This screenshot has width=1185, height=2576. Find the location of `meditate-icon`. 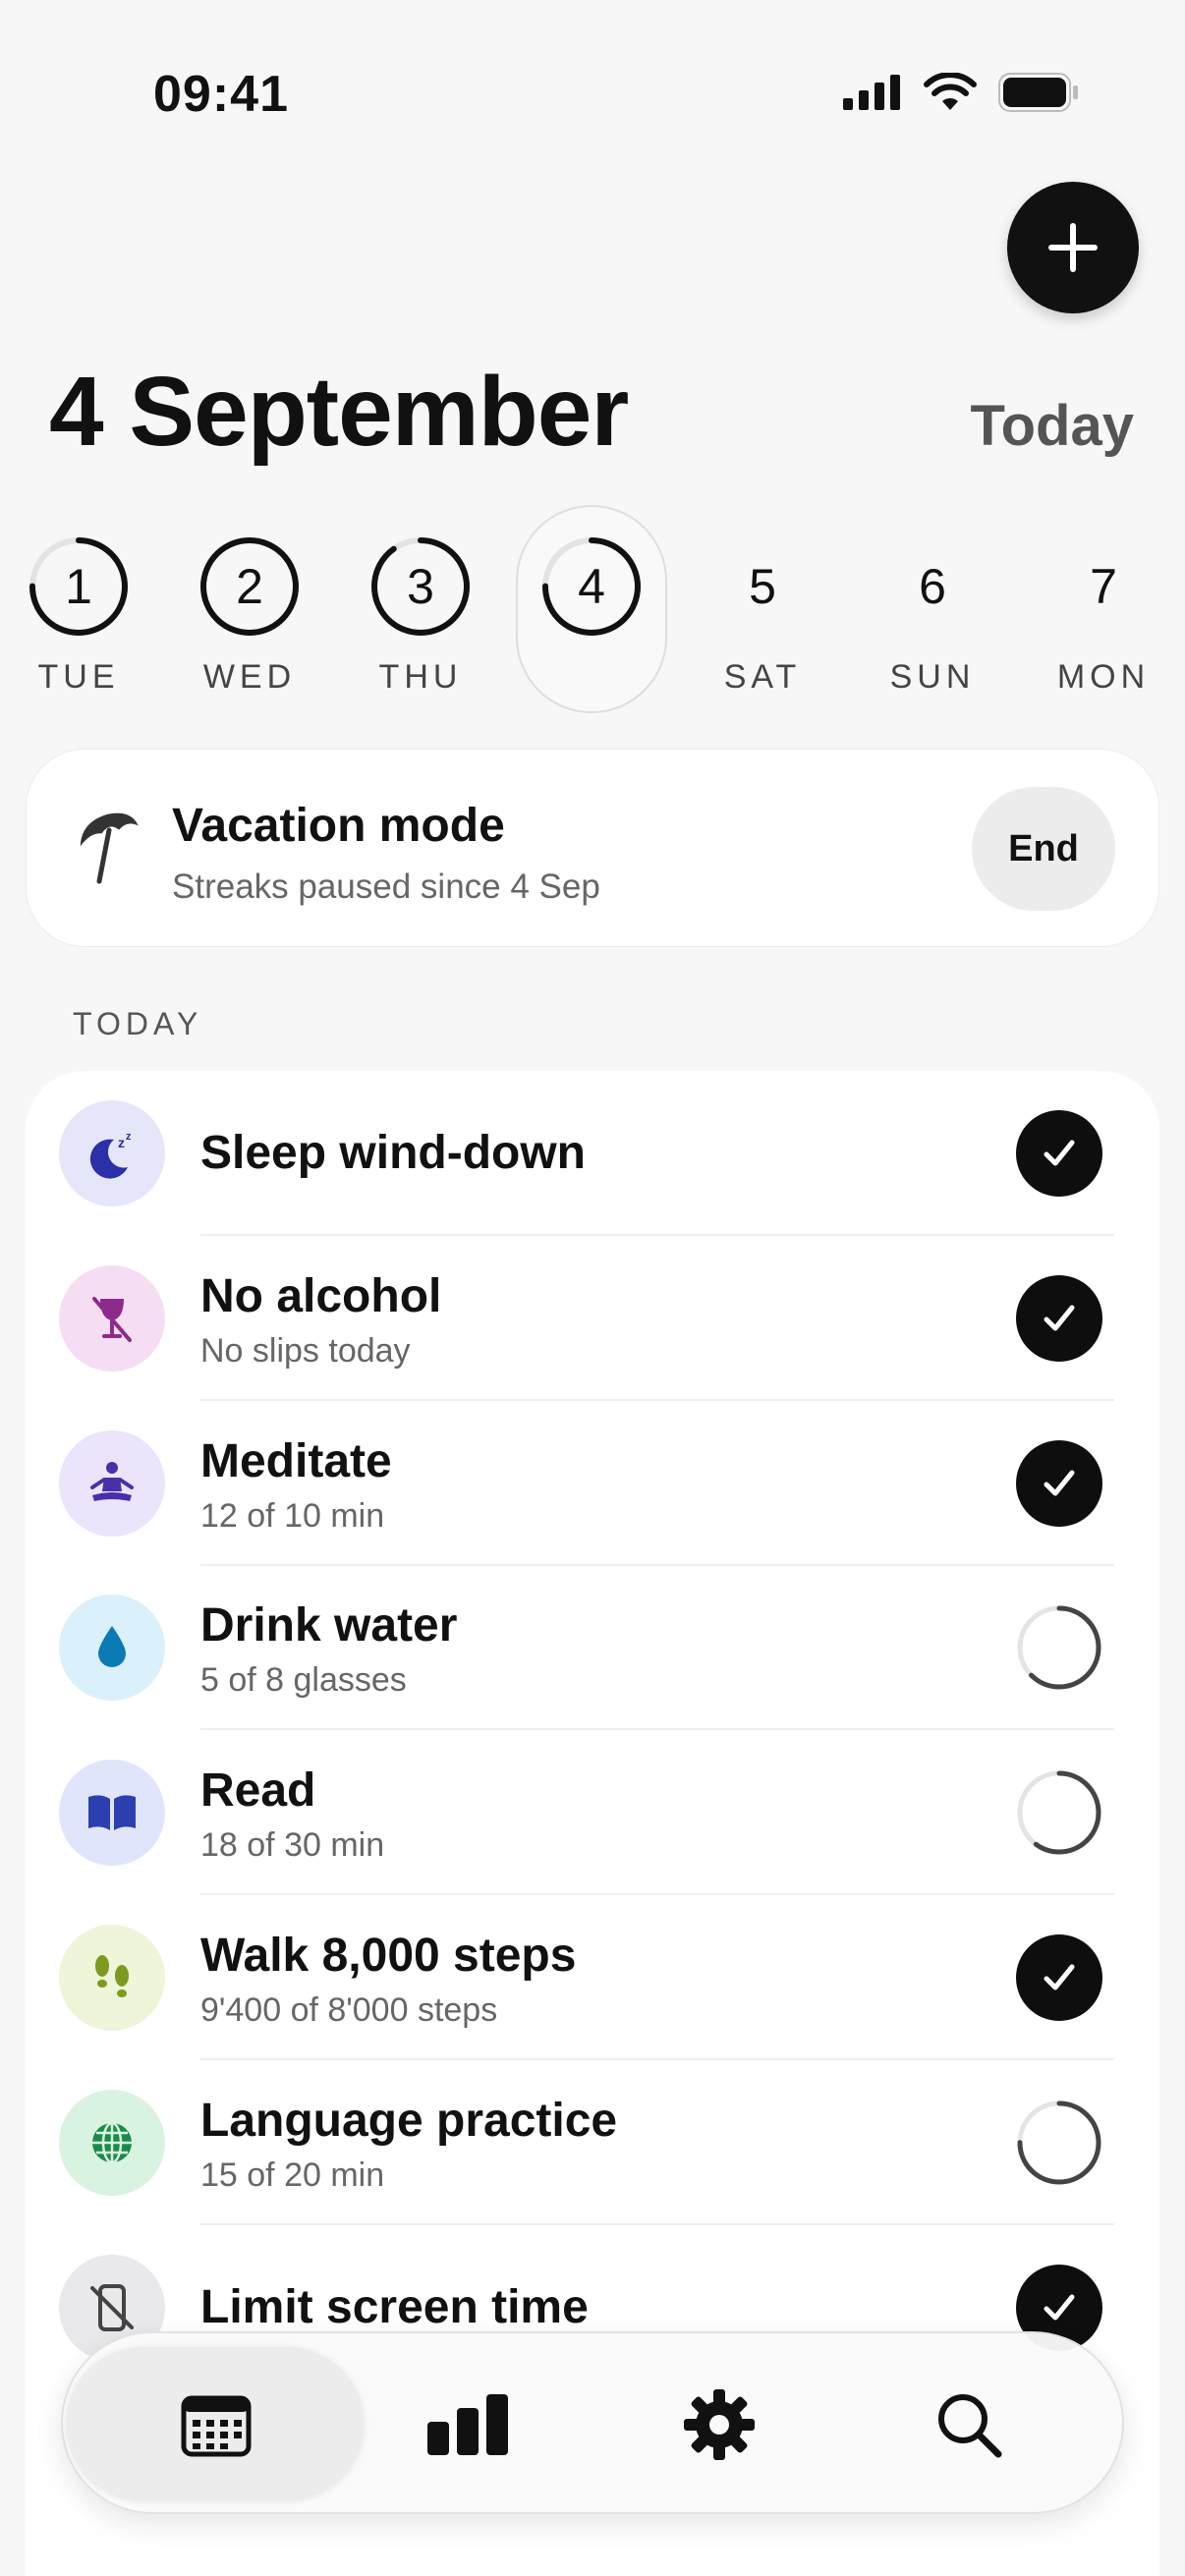

meditate-icon is located at coordinates (112, 1483).